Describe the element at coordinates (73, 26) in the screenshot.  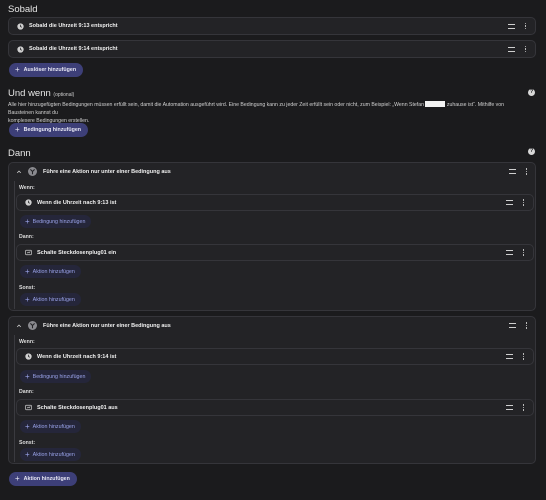
I see `trigger-label: Sobald die Uhrzeit 9:13 entspricht` at that location.